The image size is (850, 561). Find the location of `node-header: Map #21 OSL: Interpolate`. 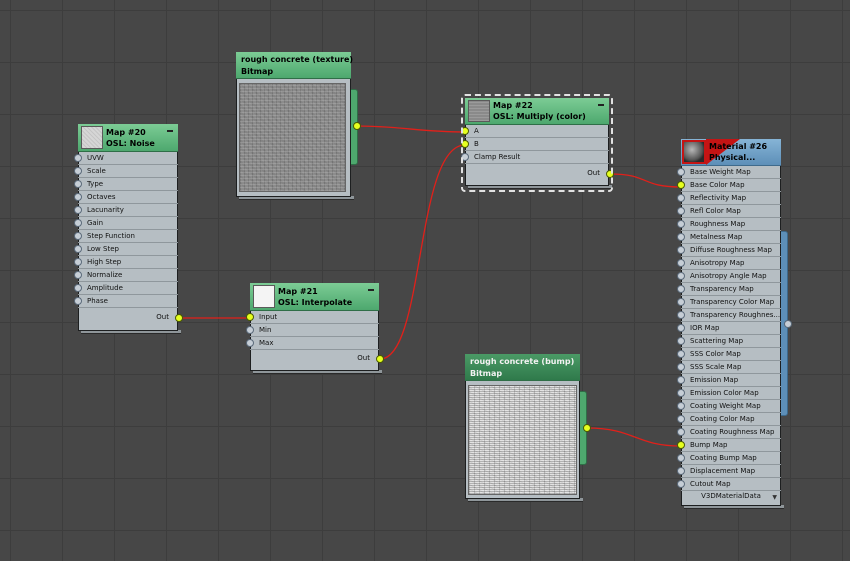

node-header: Map #21 OSL: Interpolate is located at coordinates (314, 297).